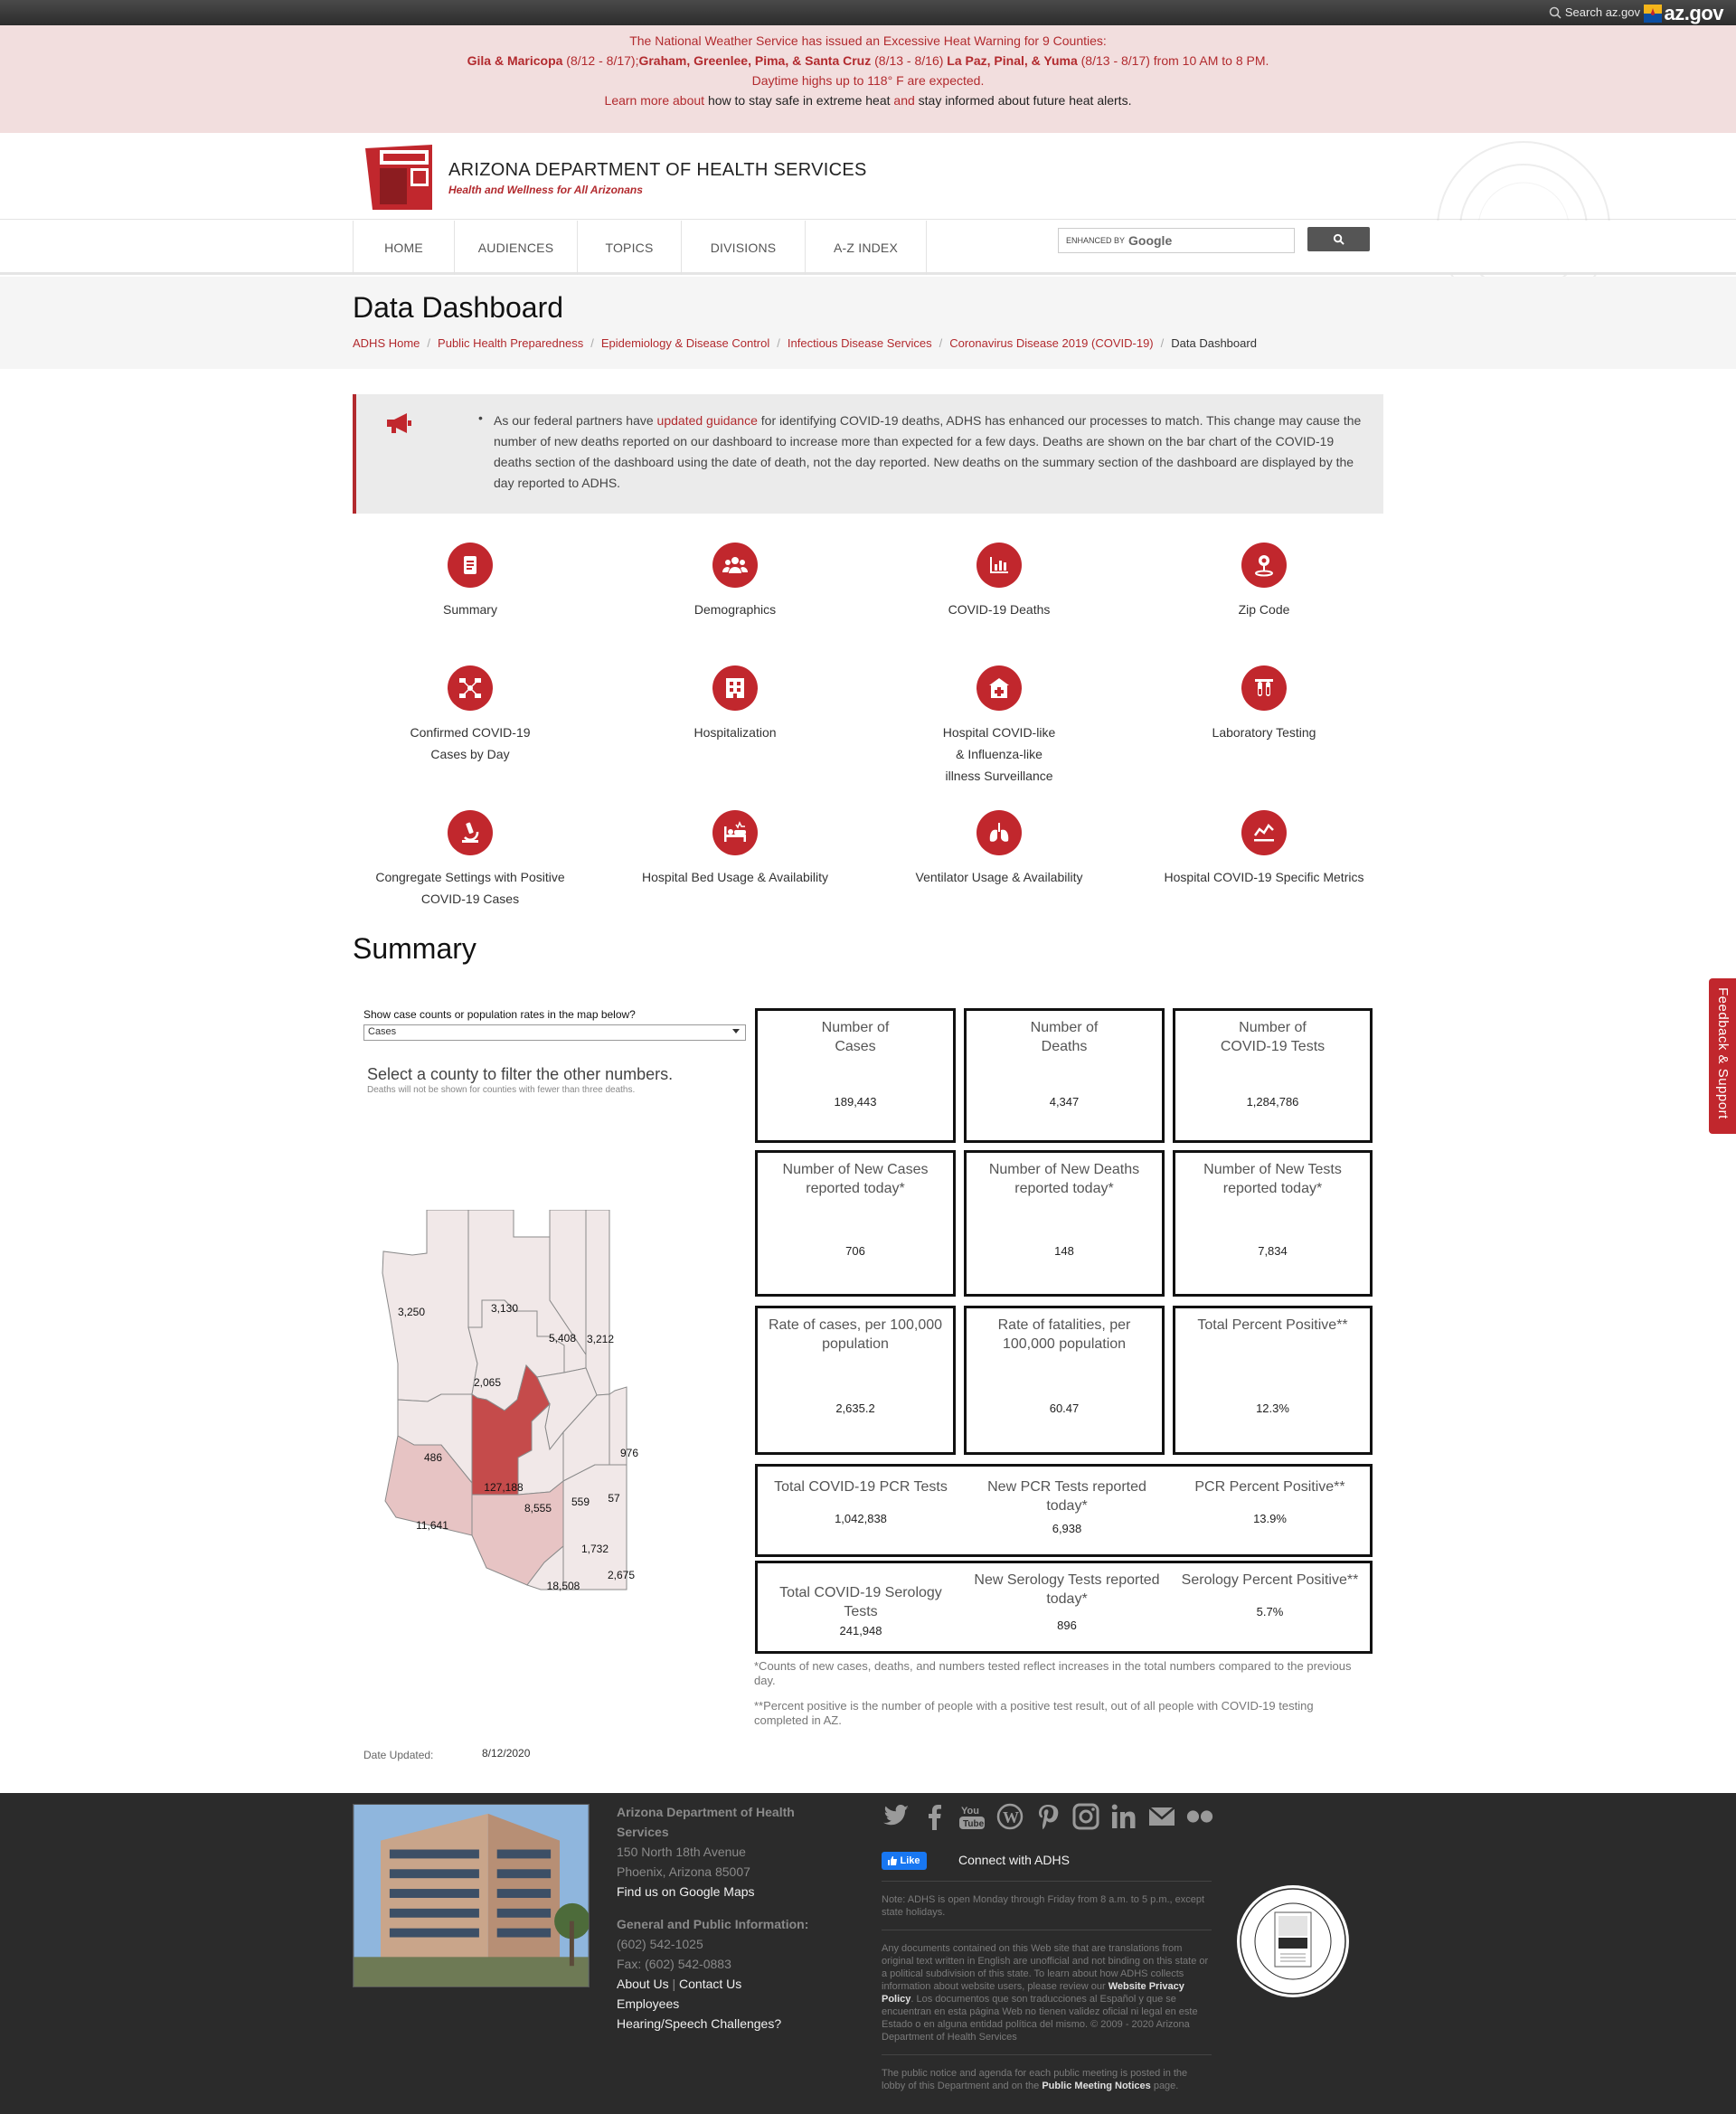  I want to click on dashboard-tile-hospital-bed-usage-availability: Hospital Bed Usage & Availability, so click(735, 849).